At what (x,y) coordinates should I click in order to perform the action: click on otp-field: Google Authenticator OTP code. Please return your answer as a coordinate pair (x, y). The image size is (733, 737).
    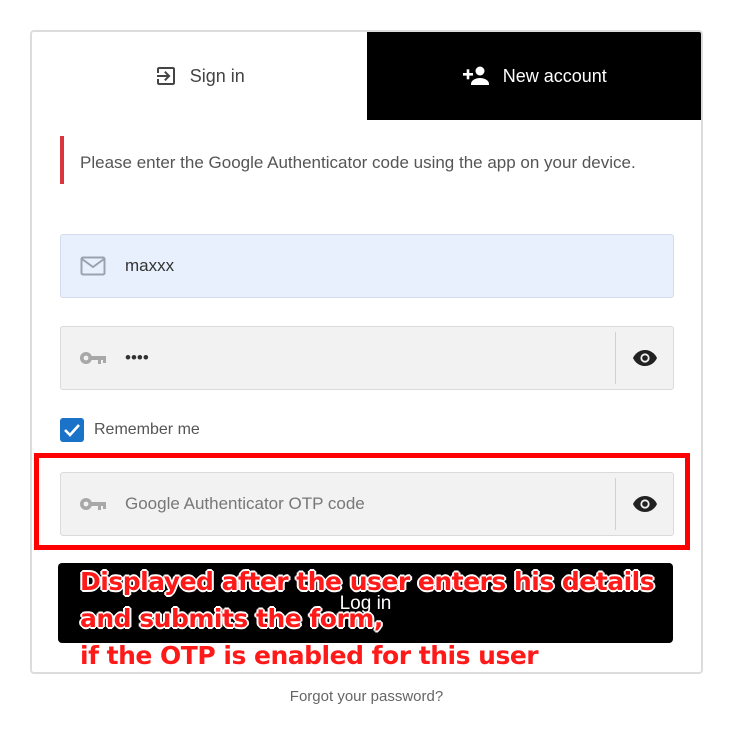
    Looking at the image, I should click on (367, 504).